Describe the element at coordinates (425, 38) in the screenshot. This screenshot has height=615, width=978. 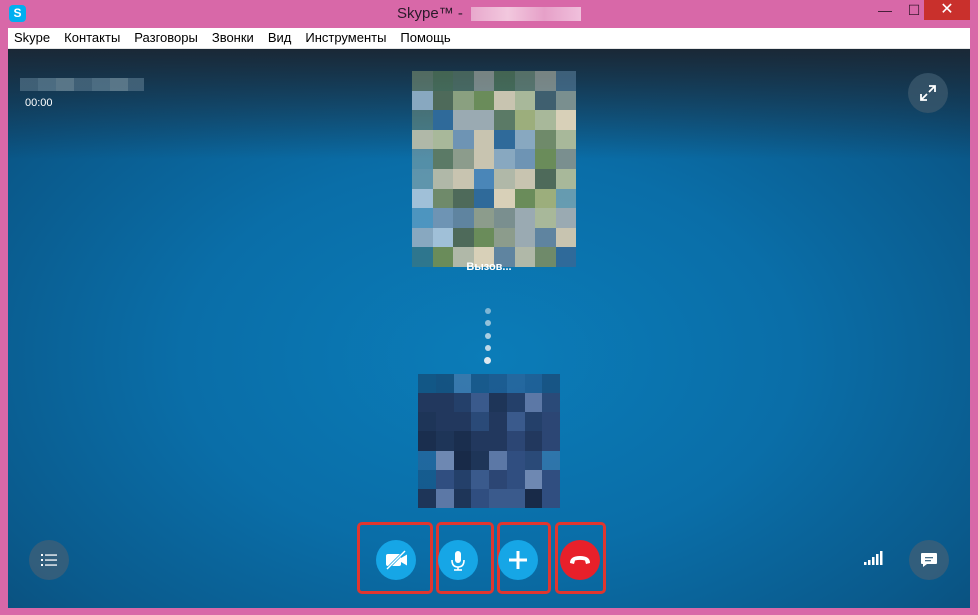
I see `menu-help: Помощь` at that location.